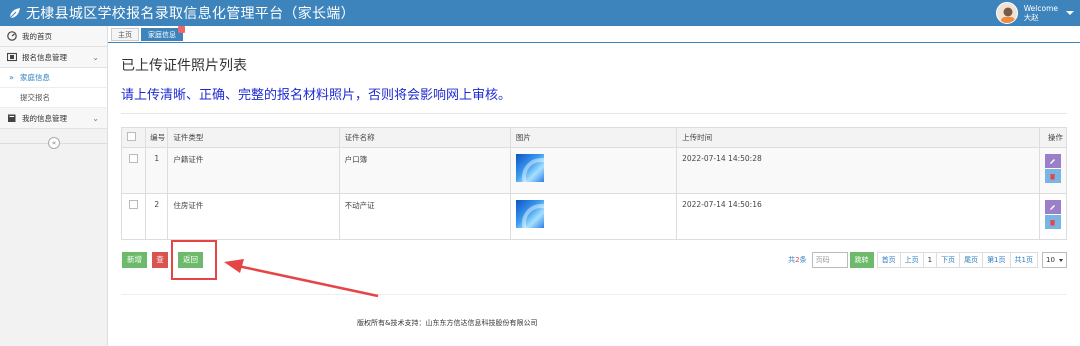  I want to click on first-page-button: 首页, so click(888, 260).